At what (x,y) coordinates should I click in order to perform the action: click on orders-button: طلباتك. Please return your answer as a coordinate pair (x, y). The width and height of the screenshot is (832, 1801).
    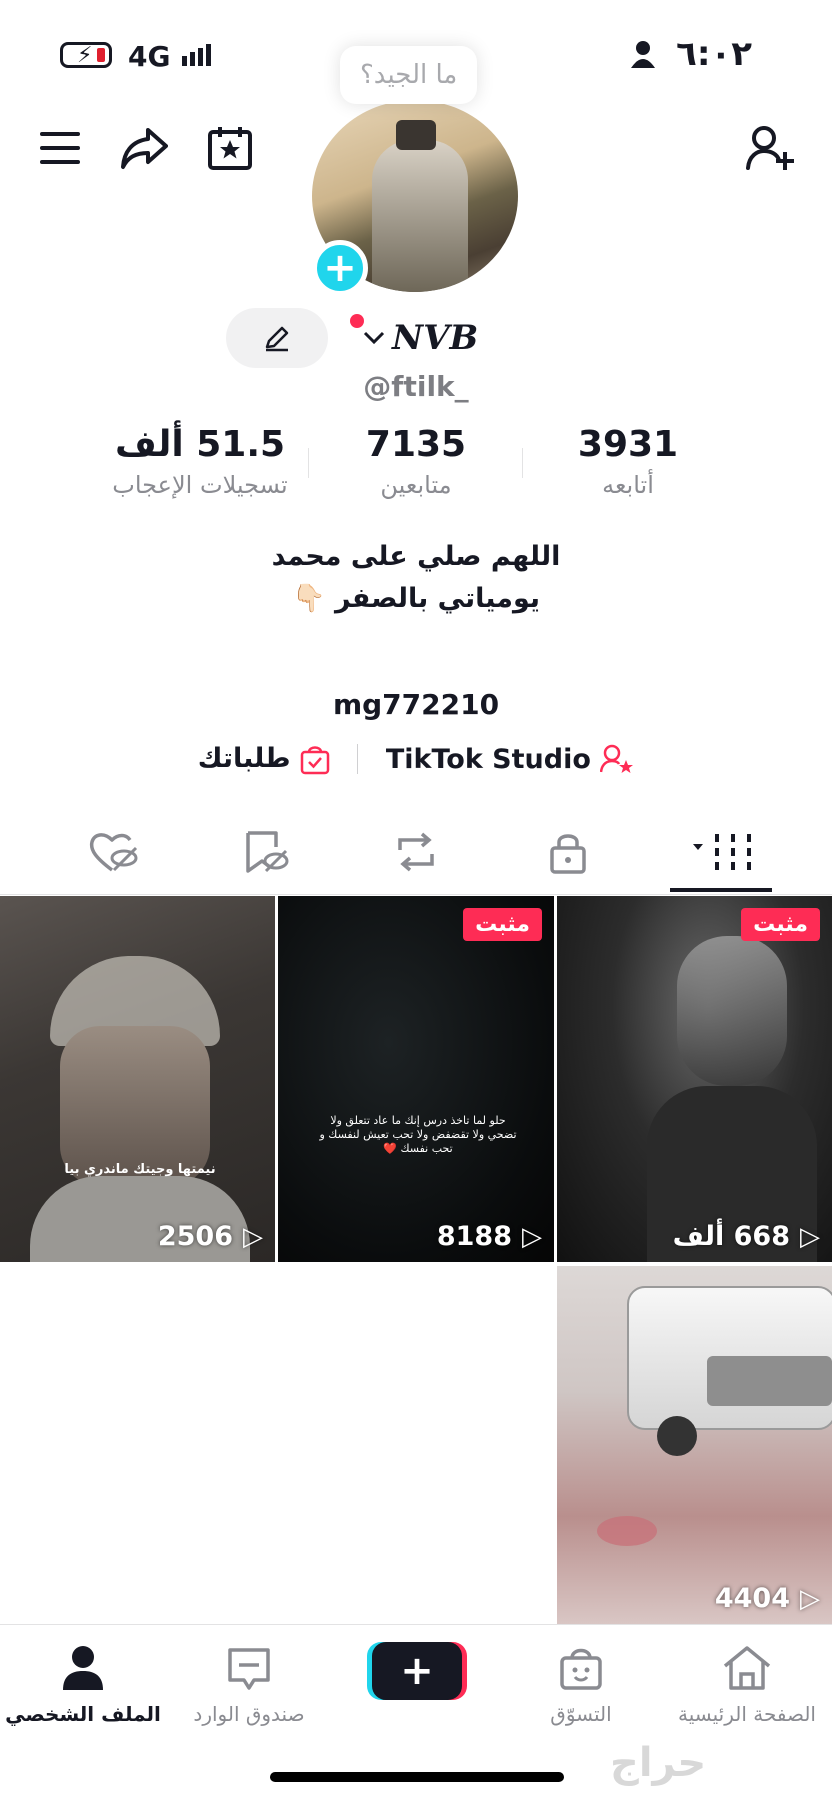
    Looking at the image, I should click on (263, 758).